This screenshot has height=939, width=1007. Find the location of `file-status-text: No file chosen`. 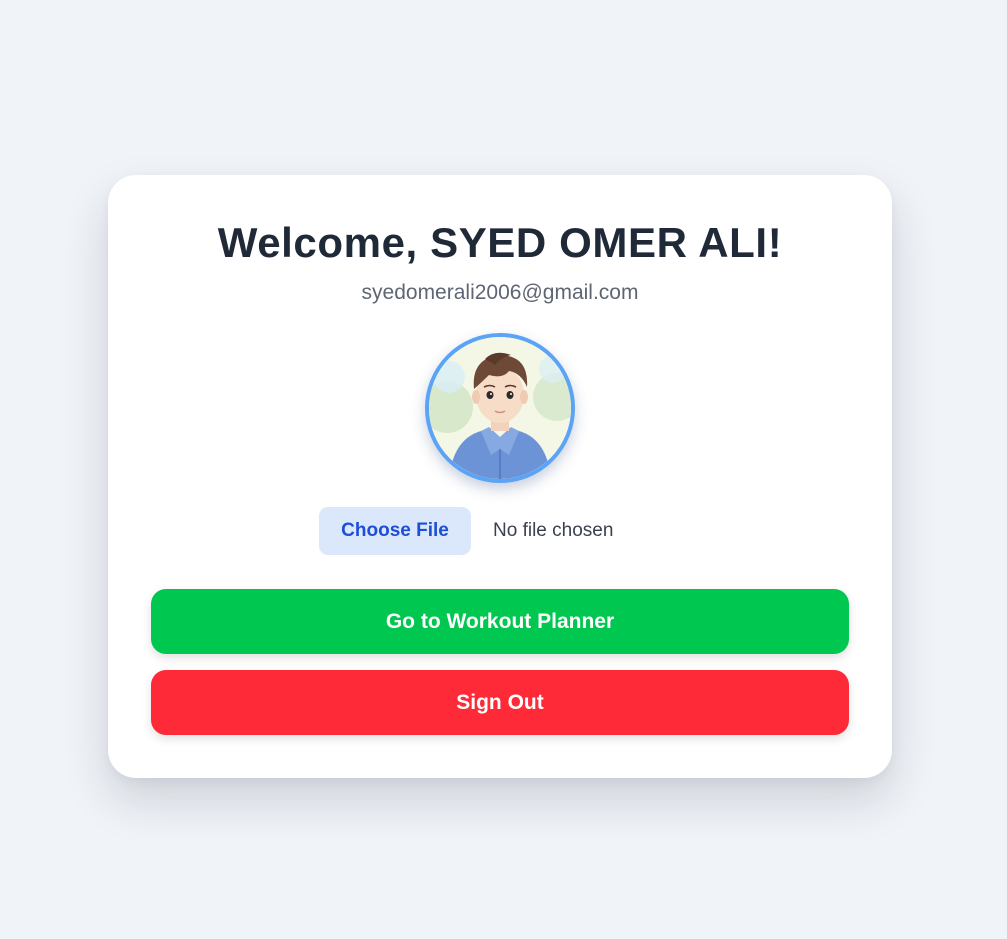

file-status-text: No file chosen is located at coordinates (553, 530).